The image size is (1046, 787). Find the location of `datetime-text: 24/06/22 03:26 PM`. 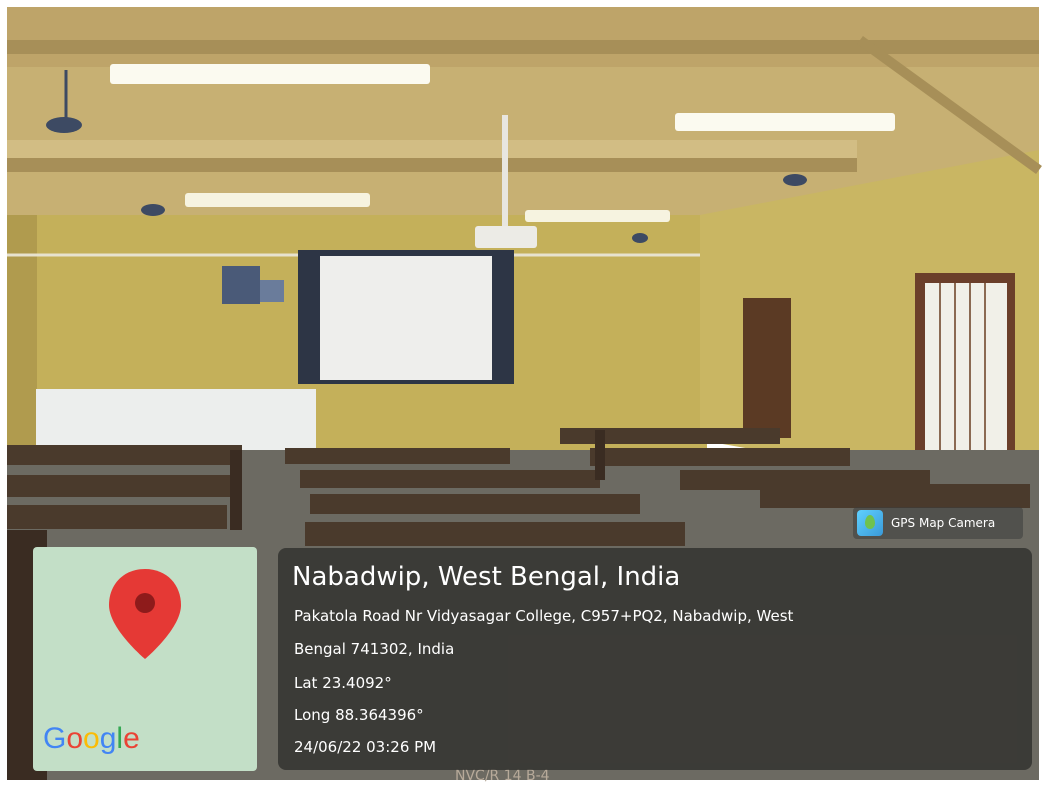

datetime-text: 24/06/22 03:26 PM is located at coordinates (365, 747).